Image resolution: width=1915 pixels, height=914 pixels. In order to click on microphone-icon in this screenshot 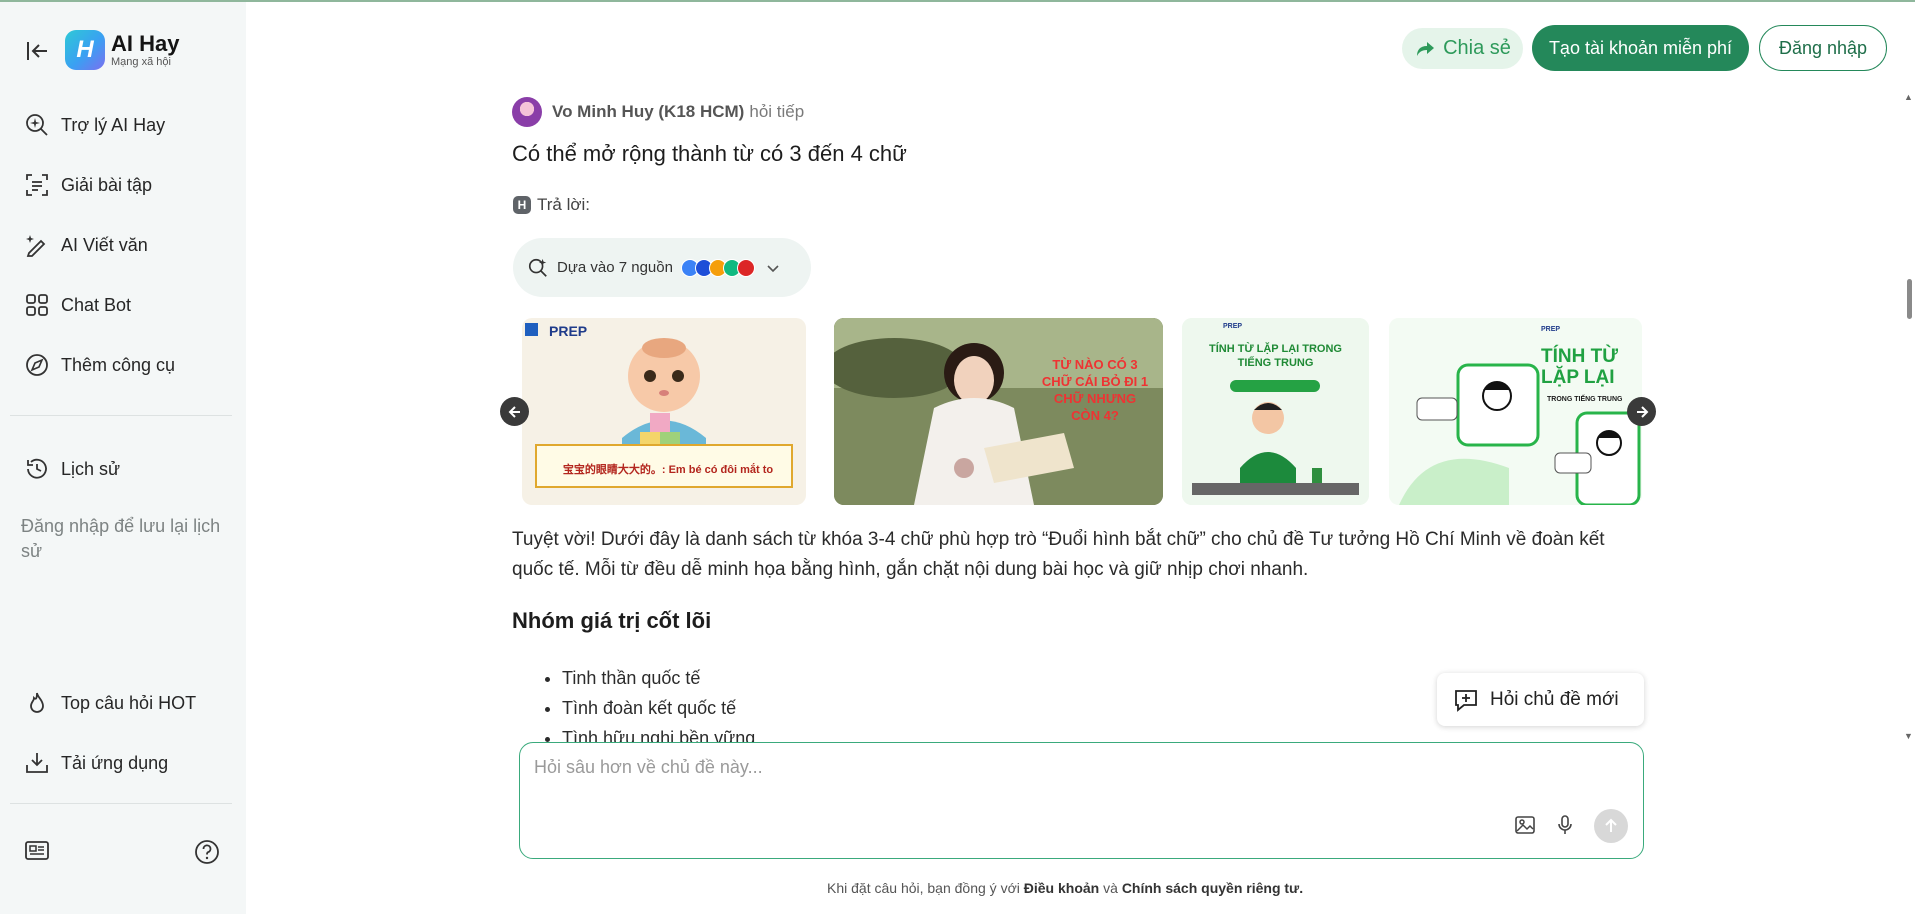, I will do `click(1565, 825)`.